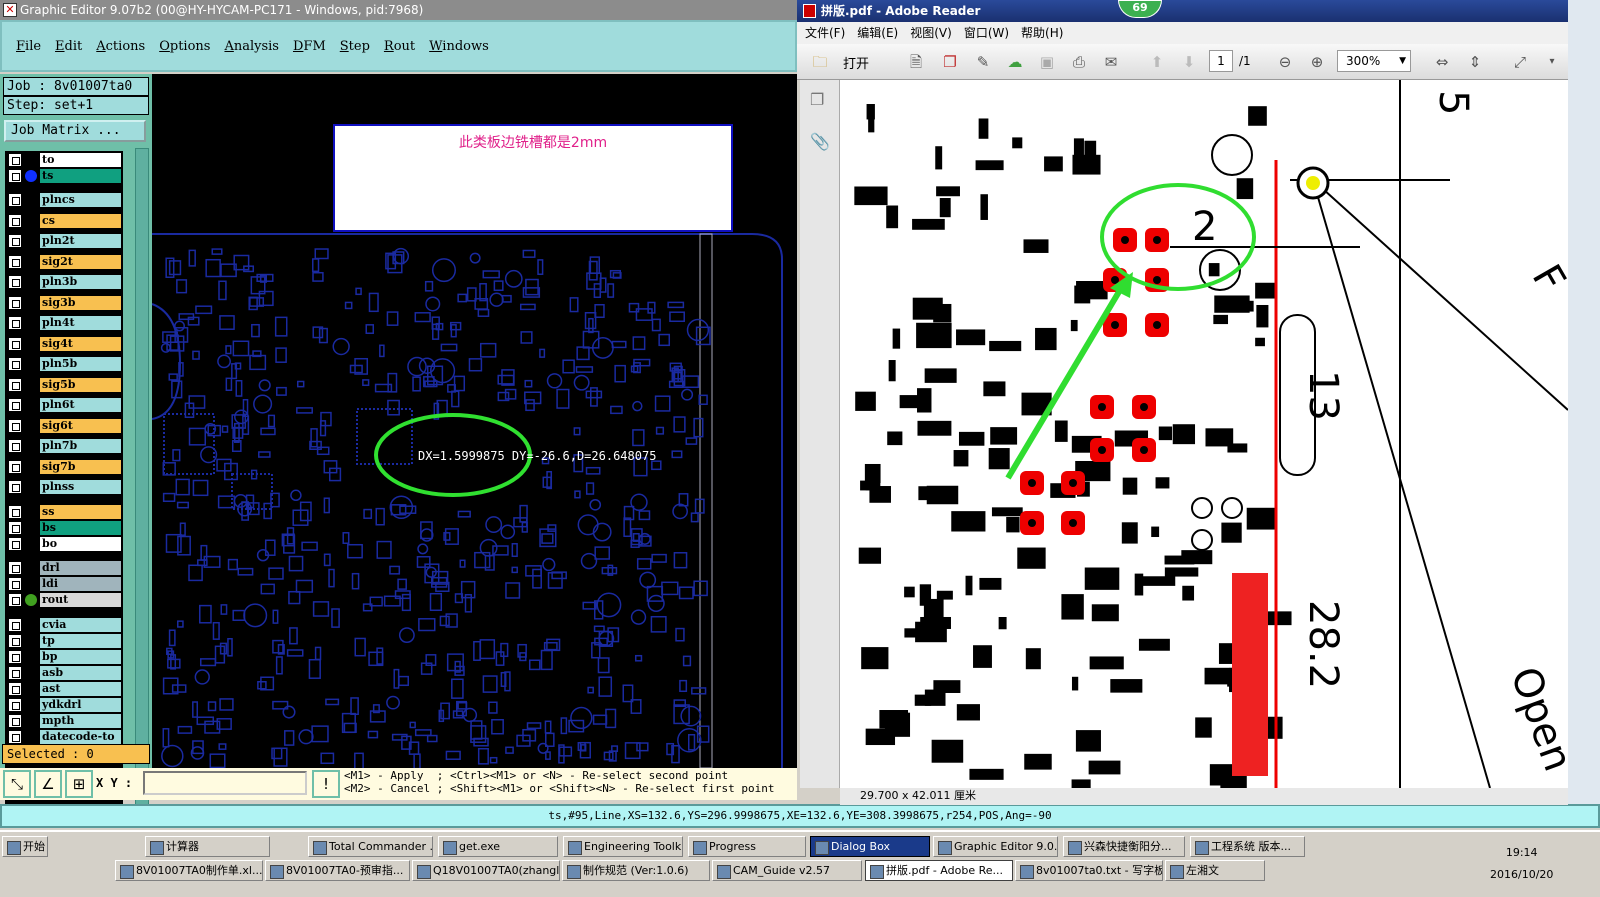 The image size is (1600, 897). Describe the element at coordinates (1374, 61) in the screenshot. I see `zoom-select: 300% ▼` at that location.